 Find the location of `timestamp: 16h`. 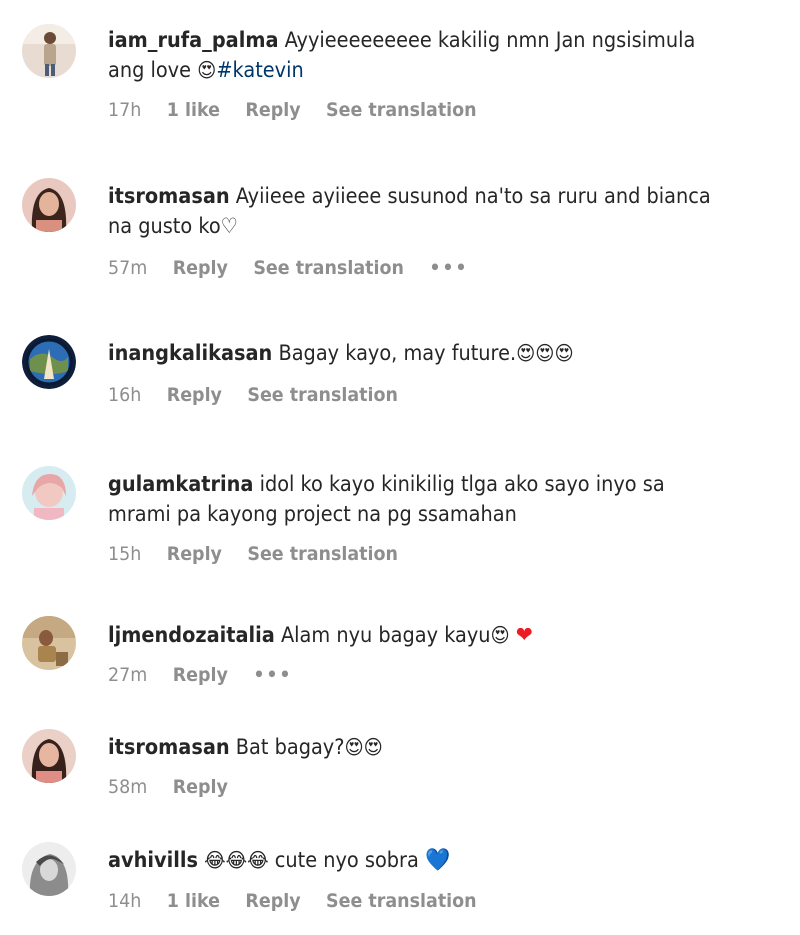

timestamp: 16h is located at coordinates (124, 395).